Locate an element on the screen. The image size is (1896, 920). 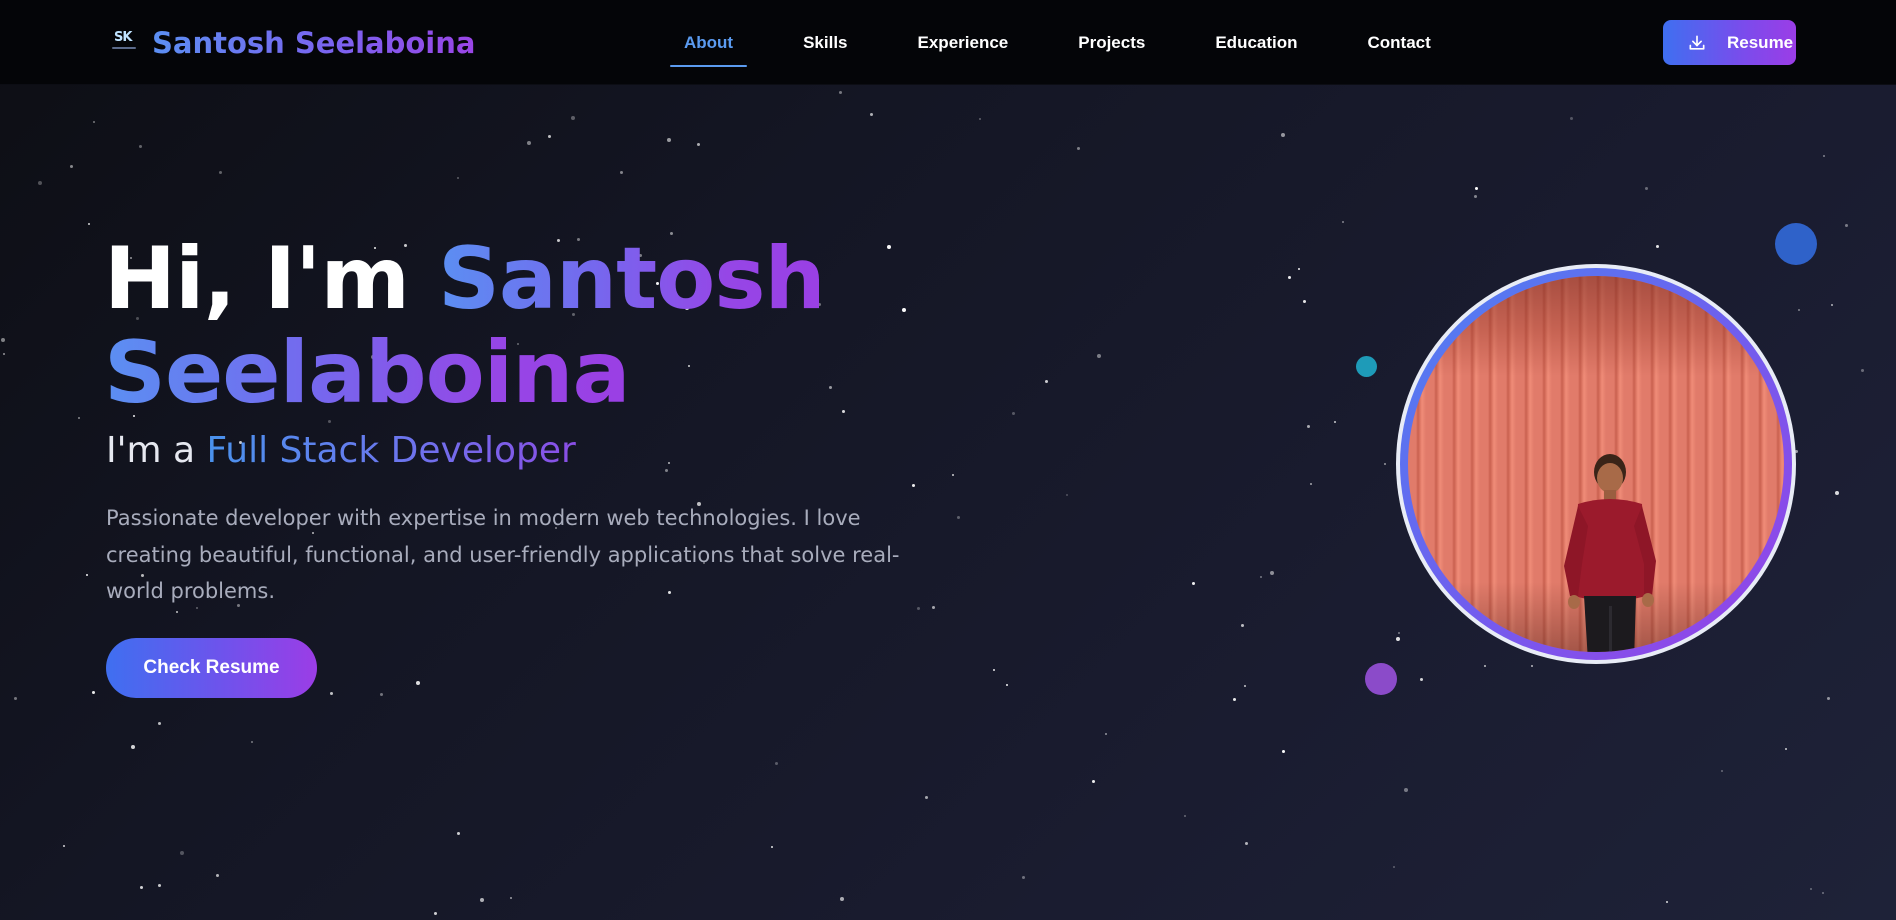
hero-first-name: Santosh is located at coordinates (631, 279).